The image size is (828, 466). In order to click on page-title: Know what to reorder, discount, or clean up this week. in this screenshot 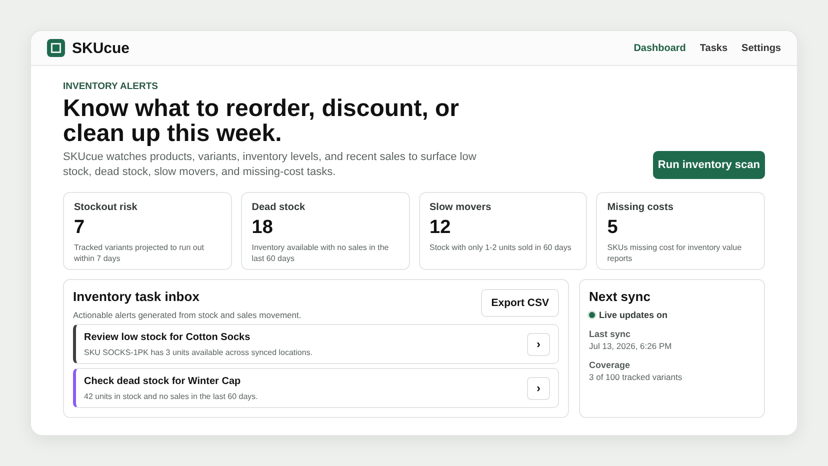, I will do `click(261, 121)`.